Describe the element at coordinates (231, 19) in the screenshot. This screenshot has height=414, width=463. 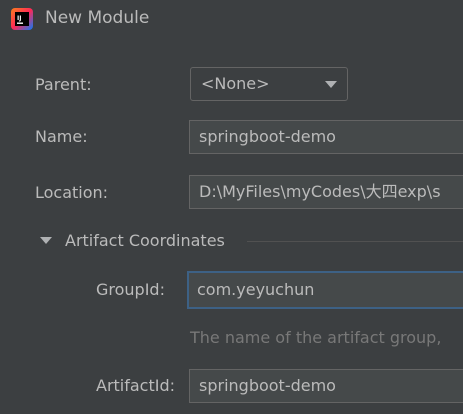
I see `title-bar: IJ New Module` at that location.